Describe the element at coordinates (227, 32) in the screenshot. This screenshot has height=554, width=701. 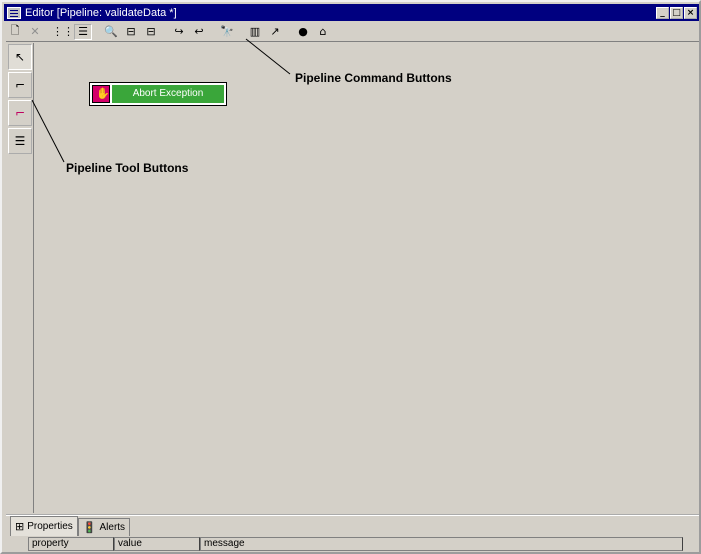
I see `find-icon: 🔭` at that location.